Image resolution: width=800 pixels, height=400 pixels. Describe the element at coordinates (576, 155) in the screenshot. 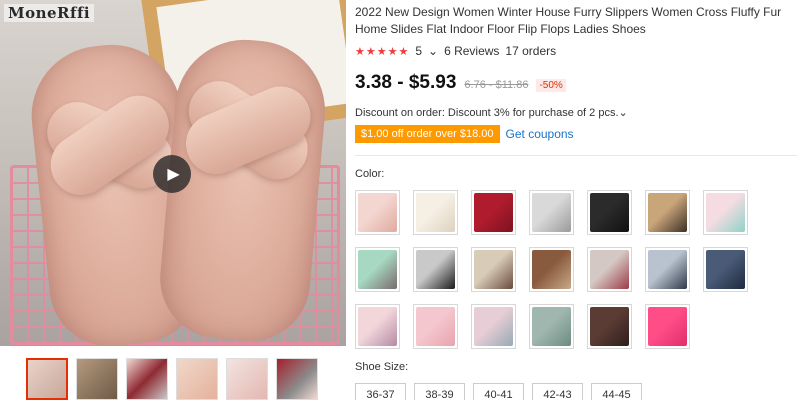

I see `divider` at that location.